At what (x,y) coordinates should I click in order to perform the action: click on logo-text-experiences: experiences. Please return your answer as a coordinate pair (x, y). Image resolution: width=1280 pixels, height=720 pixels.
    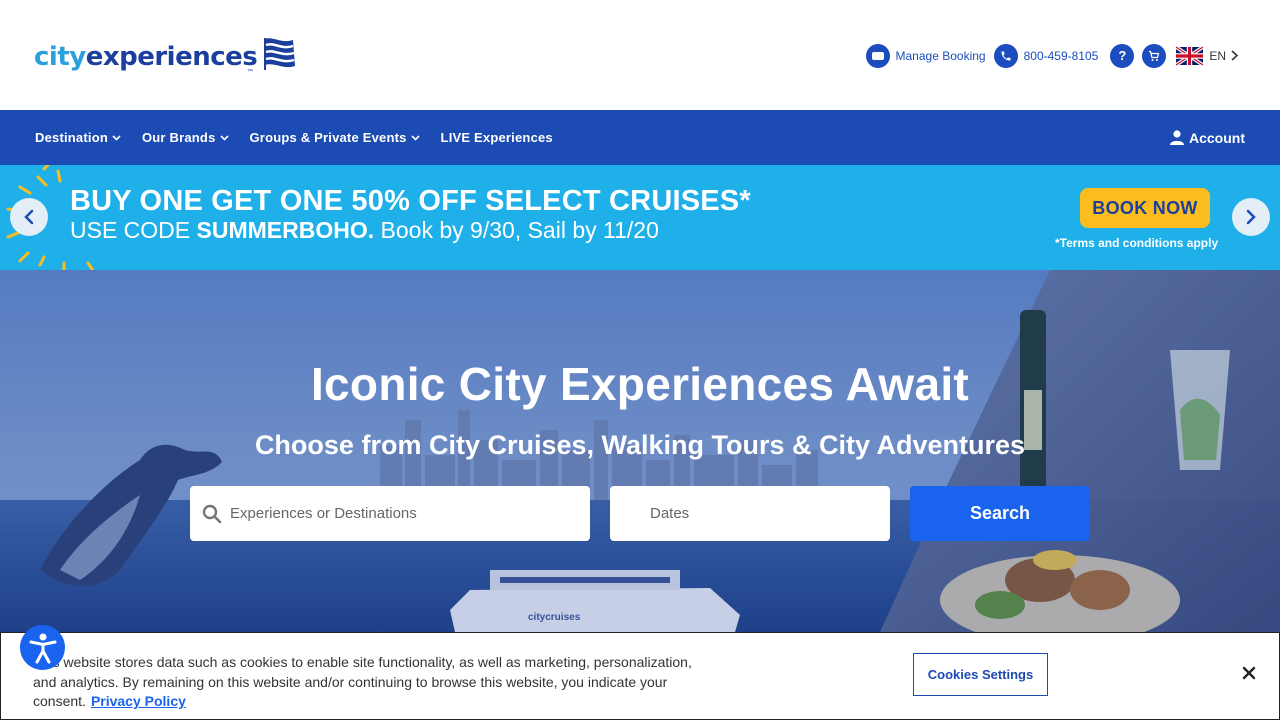
    Looking at the image, I should click on (171, 57).